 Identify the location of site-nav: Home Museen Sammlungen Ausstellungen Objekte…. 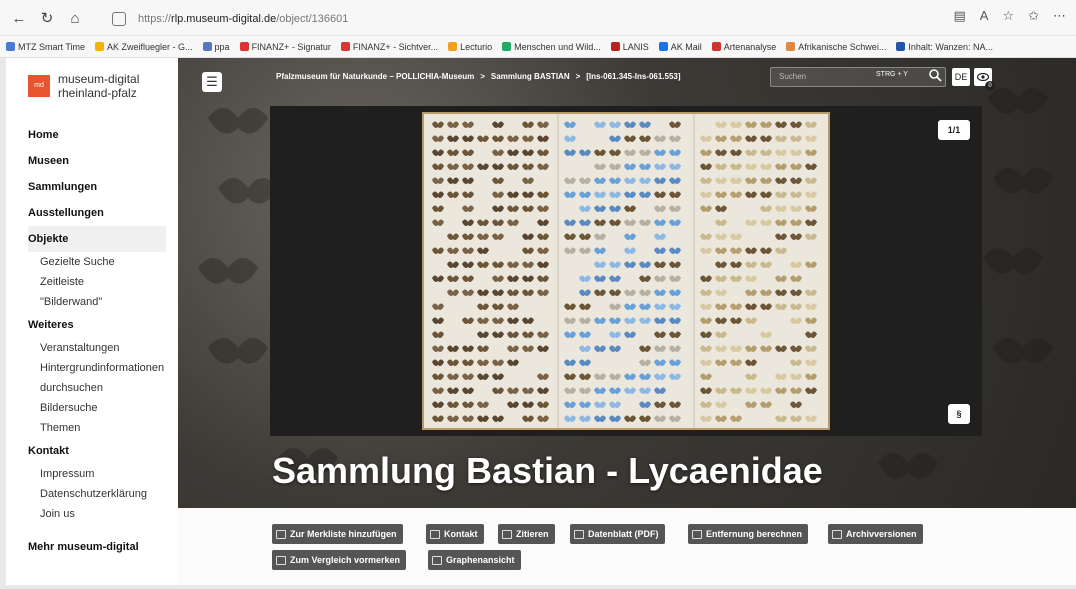
(97, 323).